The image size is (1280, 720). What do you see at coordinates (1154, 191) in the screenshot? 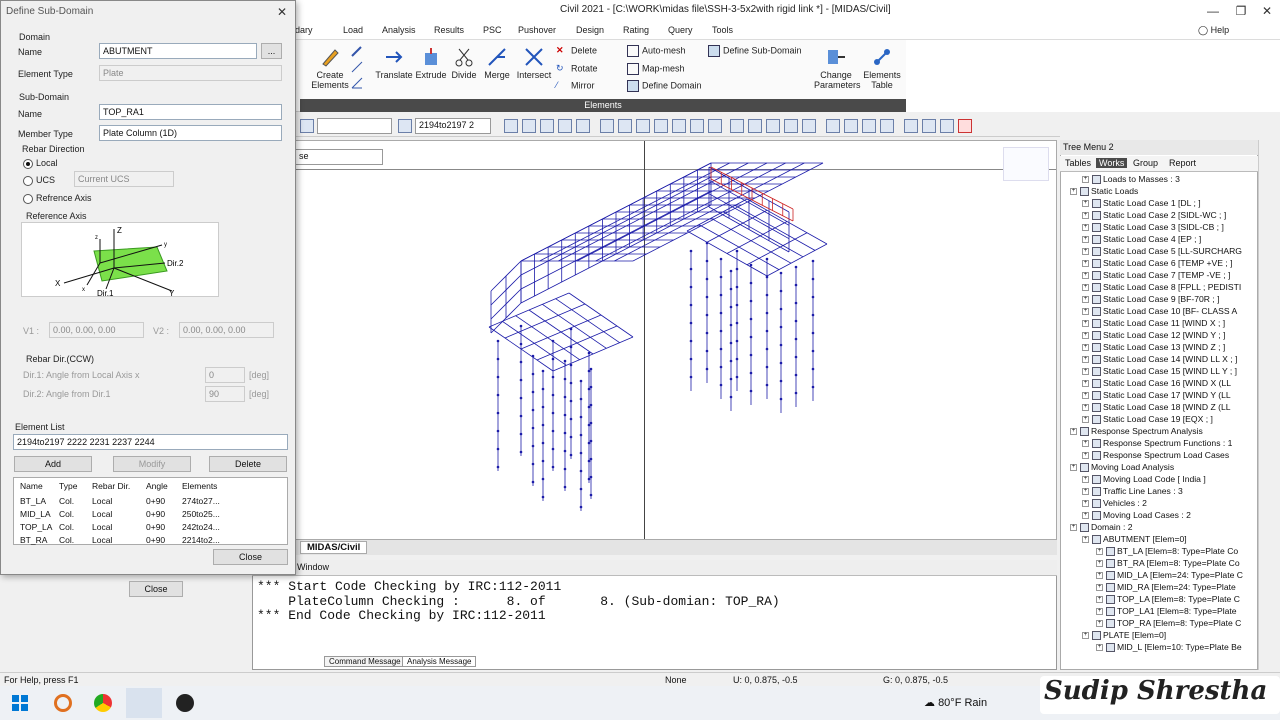
I see `tree-item: + Static Loads` at bounding box center [1154, 191].